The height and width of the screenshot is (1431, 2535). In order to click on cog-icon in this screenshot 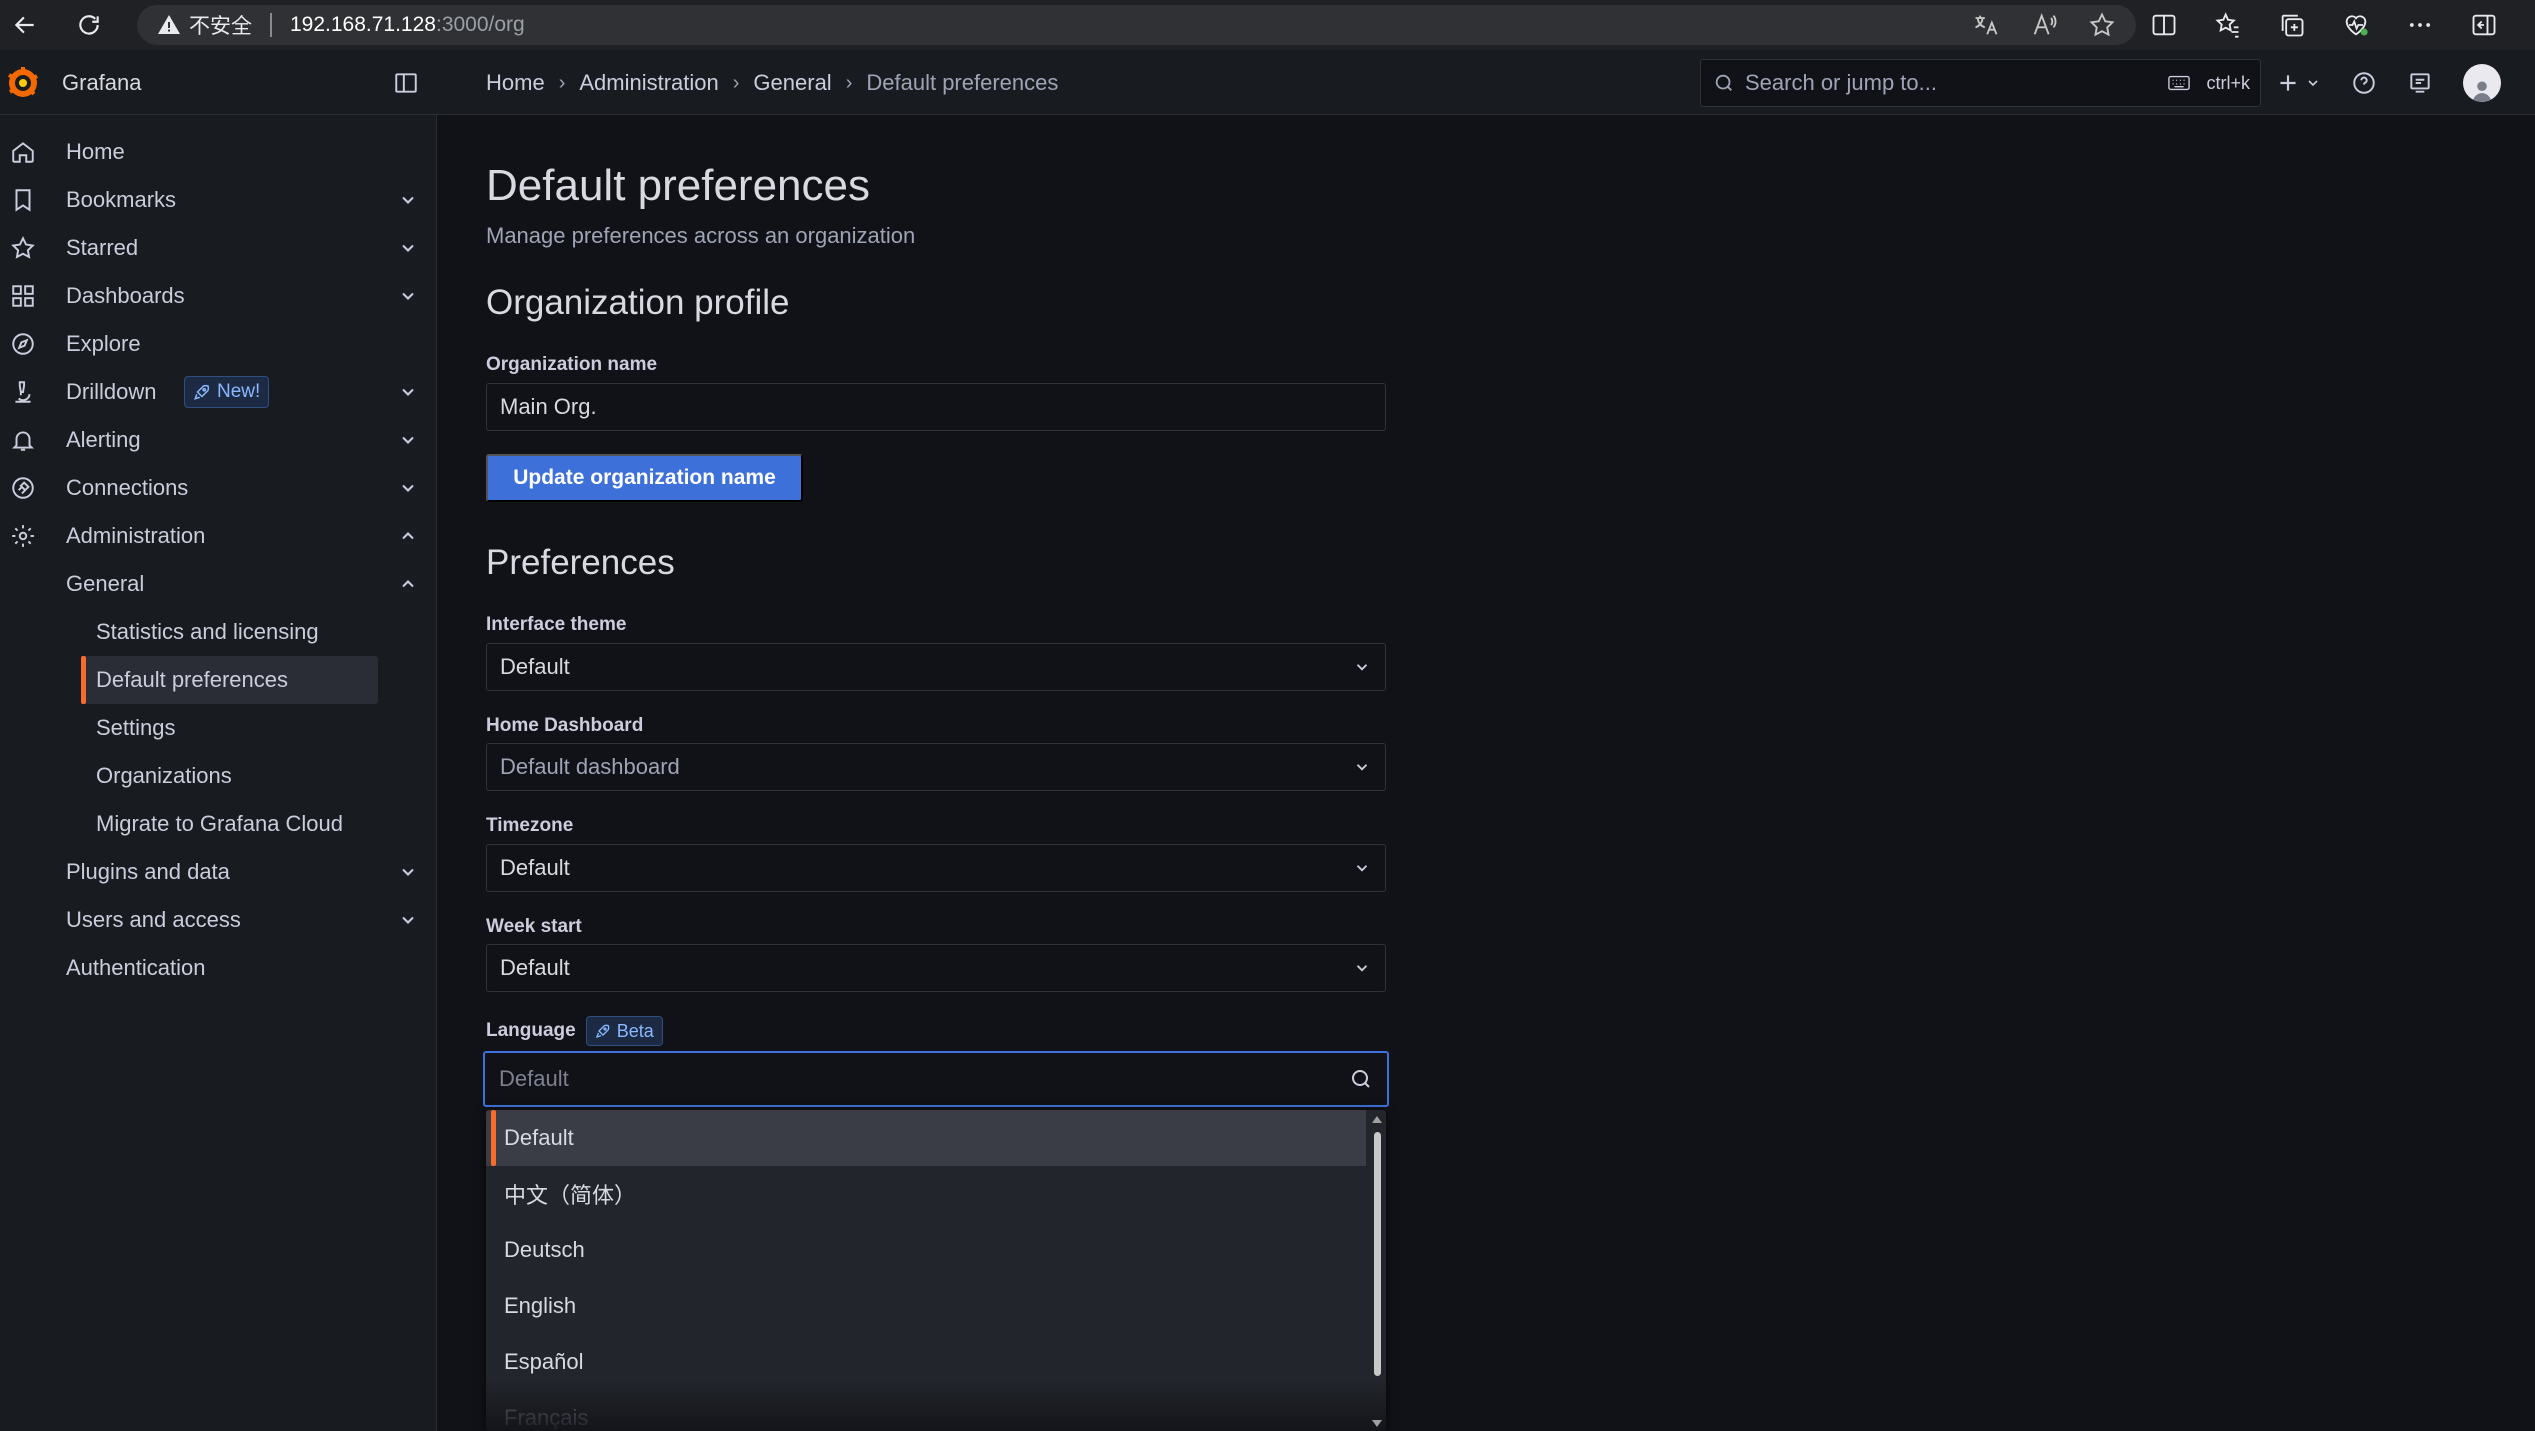, I will do `click(23, 536)`.